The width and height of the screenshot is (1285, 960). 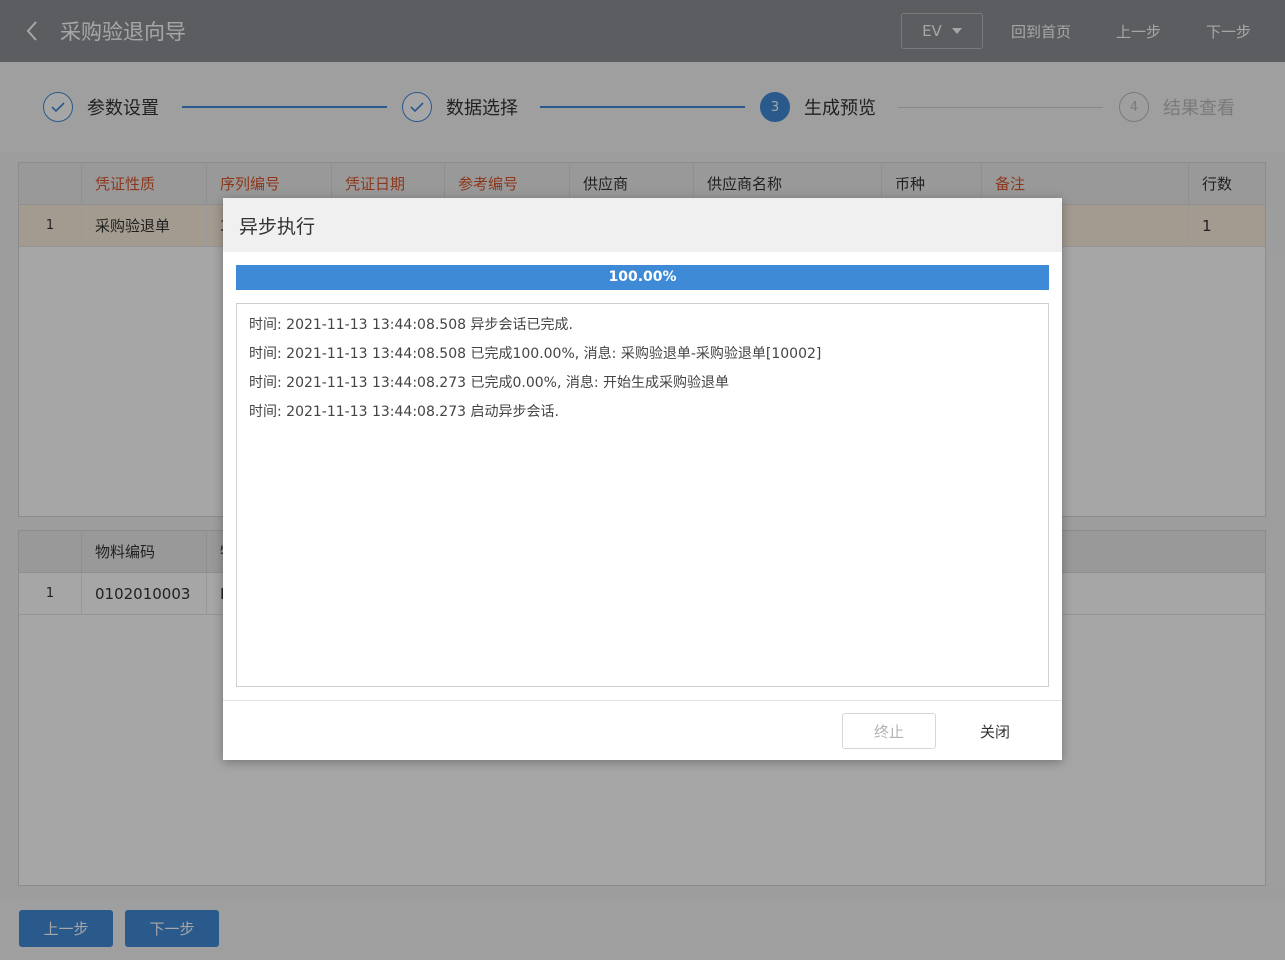 What do you see at coordinates (889, 731) in the screenshot?
I see `stop-button: 终止` at bounding box center [889, 731].